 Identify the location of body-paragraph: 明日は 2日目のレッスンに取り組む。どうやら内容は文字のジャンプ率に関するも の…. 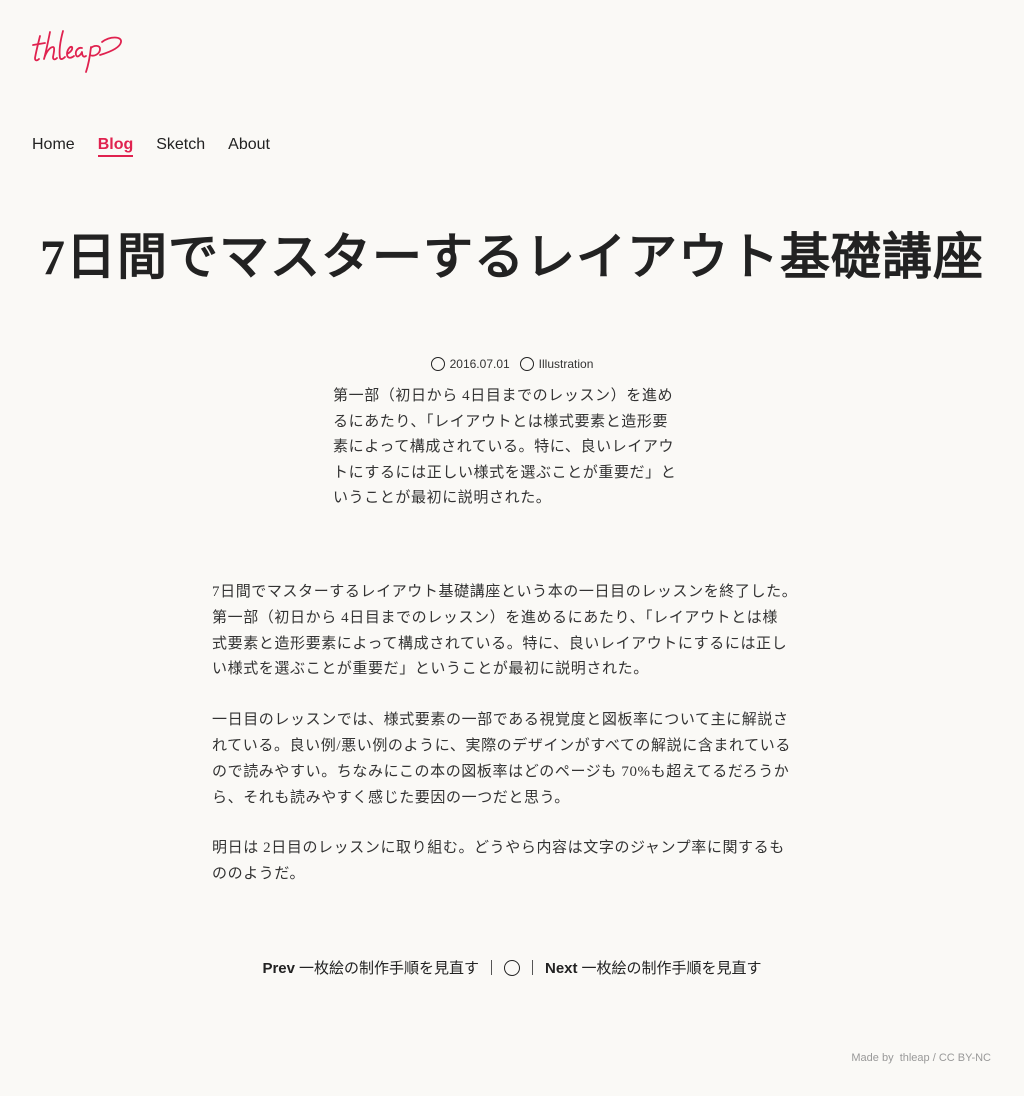
(512, 862).